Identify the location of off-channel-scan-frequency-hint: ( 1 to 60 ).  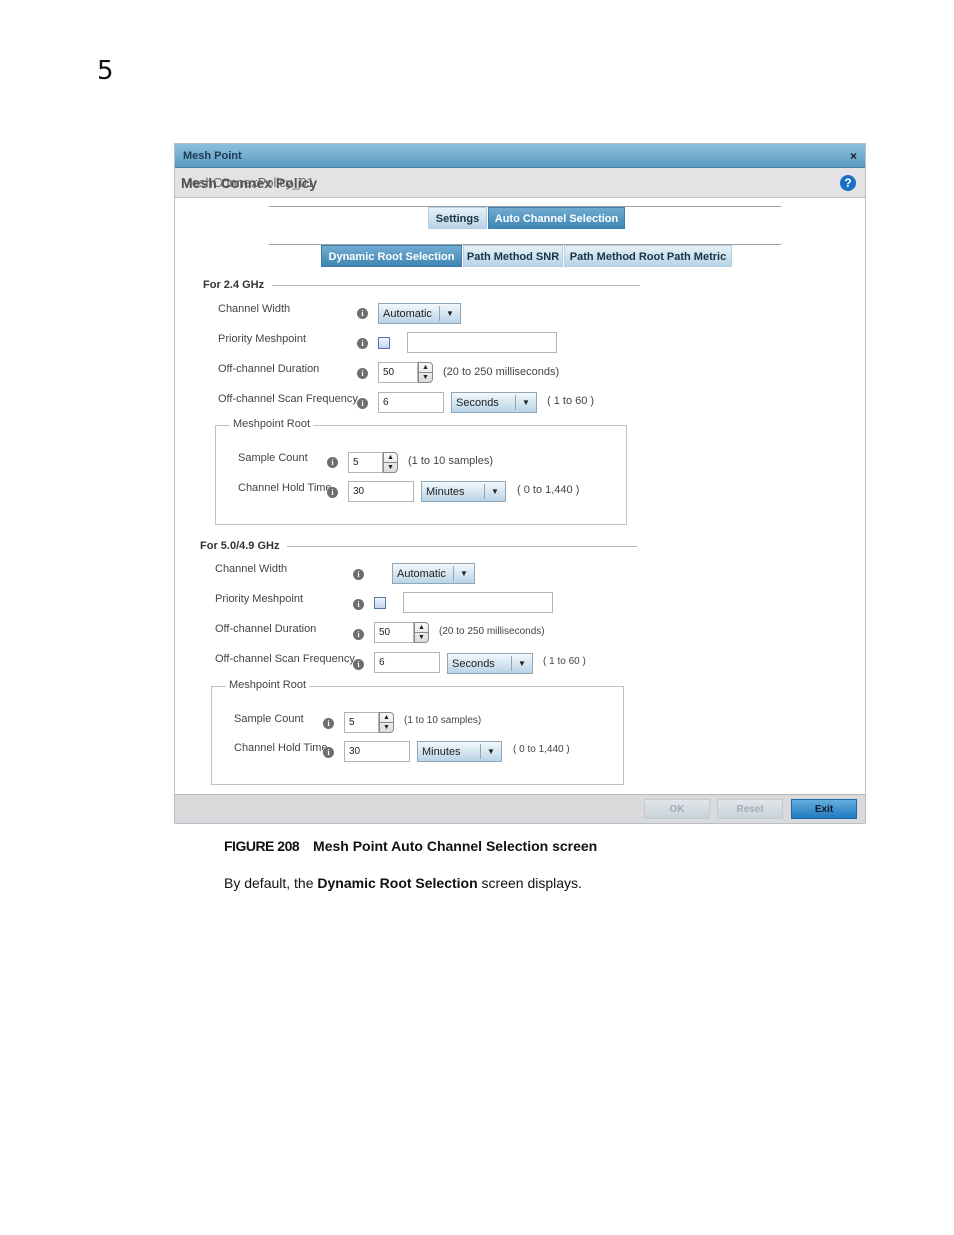
(571, 401).